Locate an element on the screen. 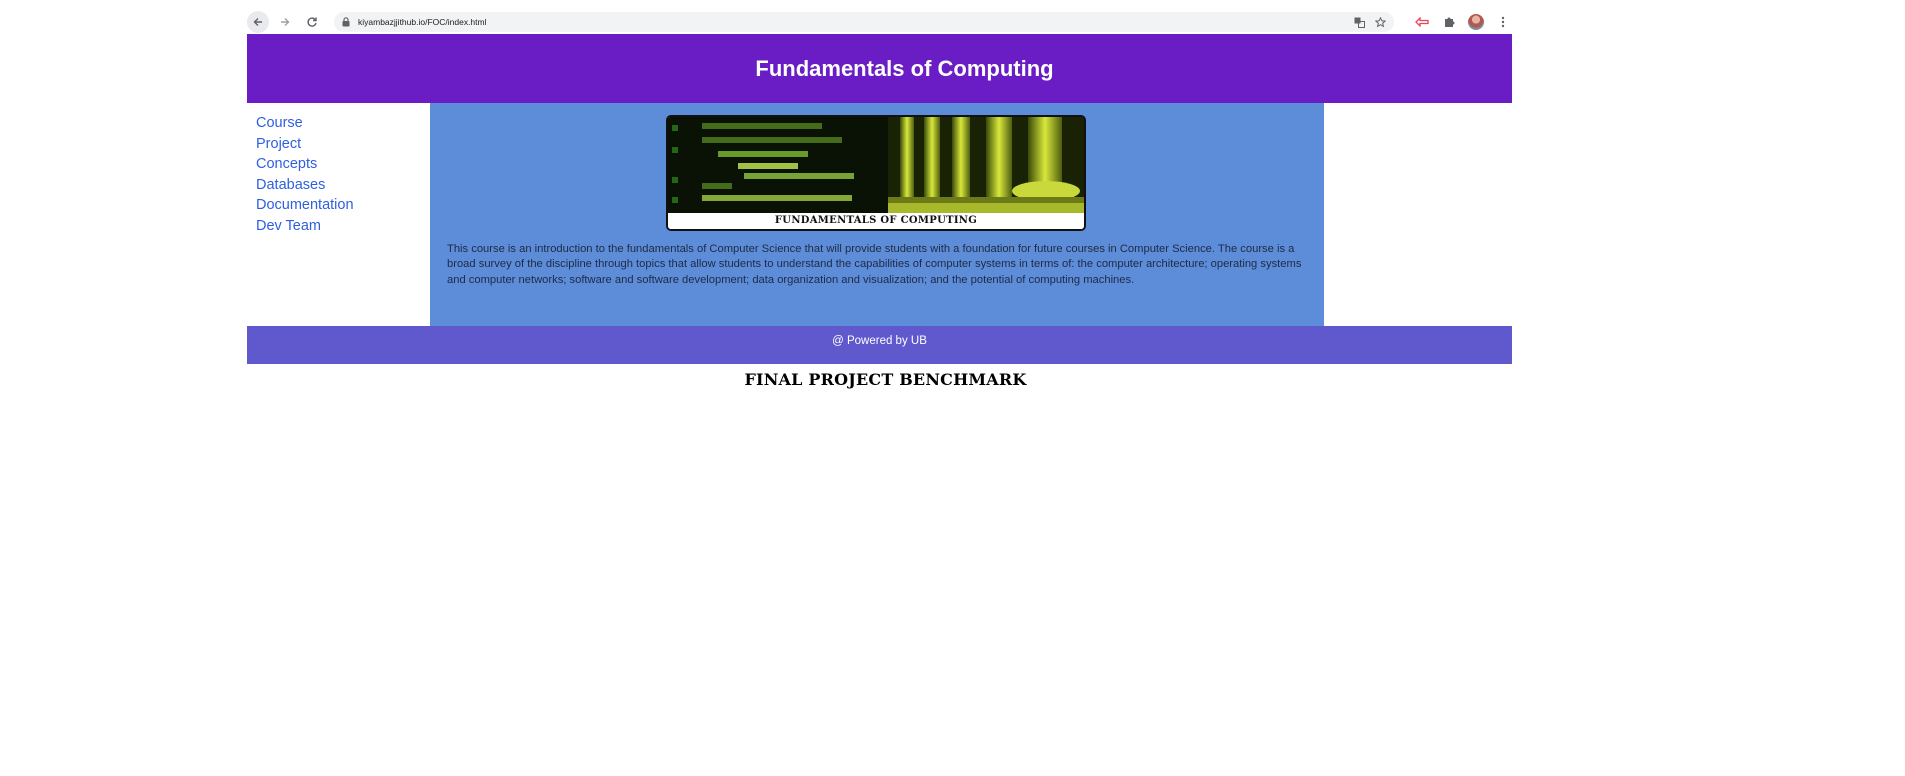 This screenshot has width=1905, height=776. browser-toolbar: kiyambazjjithub.io/FOC/index.html is located at coordinates (879, 22).